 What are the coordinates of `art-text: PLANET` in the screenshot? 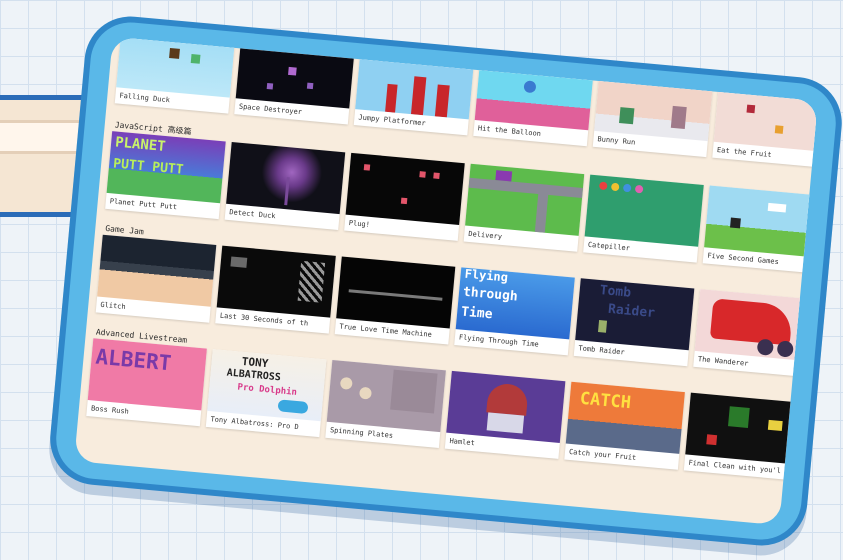 It's located at (140, 144).